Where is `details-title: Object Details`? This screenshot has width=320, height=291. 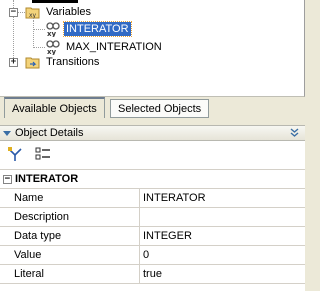
details-title: Object Details is located at coordinates (49, 133).